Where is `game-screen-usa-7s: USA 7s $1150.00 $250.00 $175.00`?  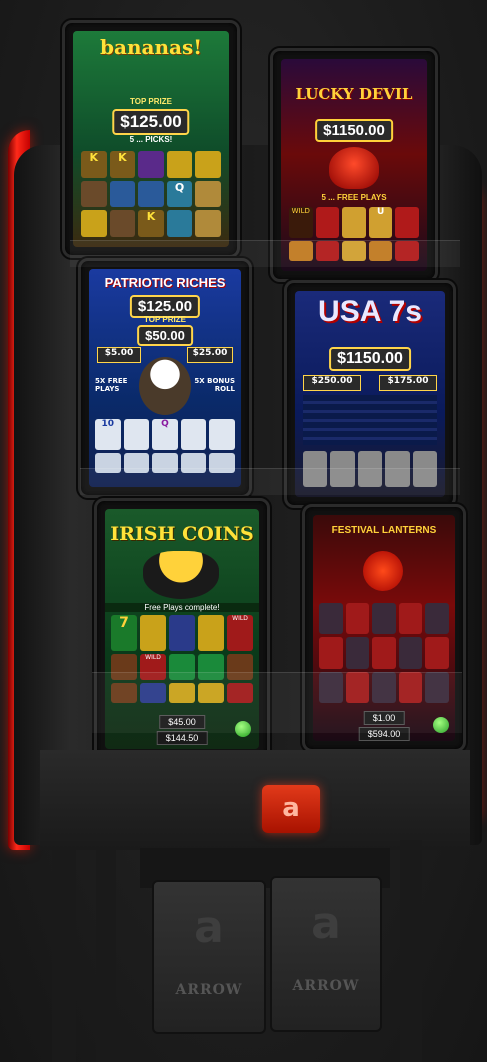 game-screen-usa-7s: USA 7s $1150.00 $250.00 $175.00 is located at coordinates (370, 394).